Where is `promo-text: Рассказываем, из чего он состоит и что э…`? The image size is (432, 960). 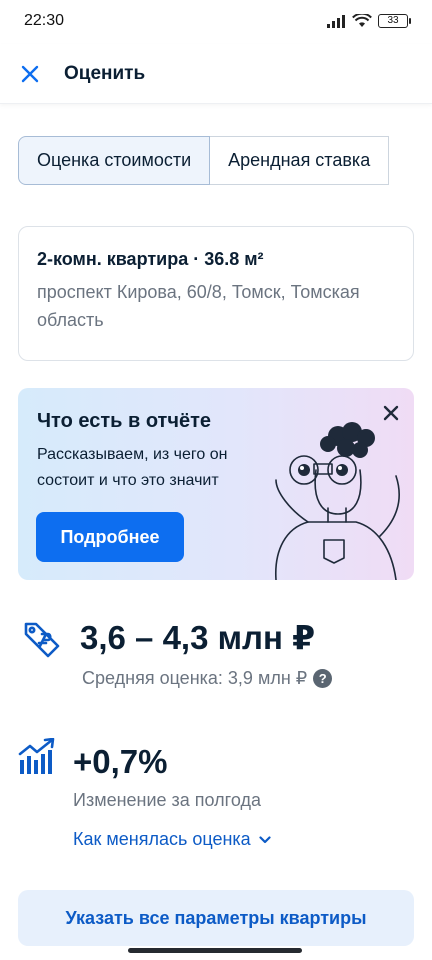
promo-text: Рассказываем, из чего он состоит и что э… is located at coordinates (132, 467).